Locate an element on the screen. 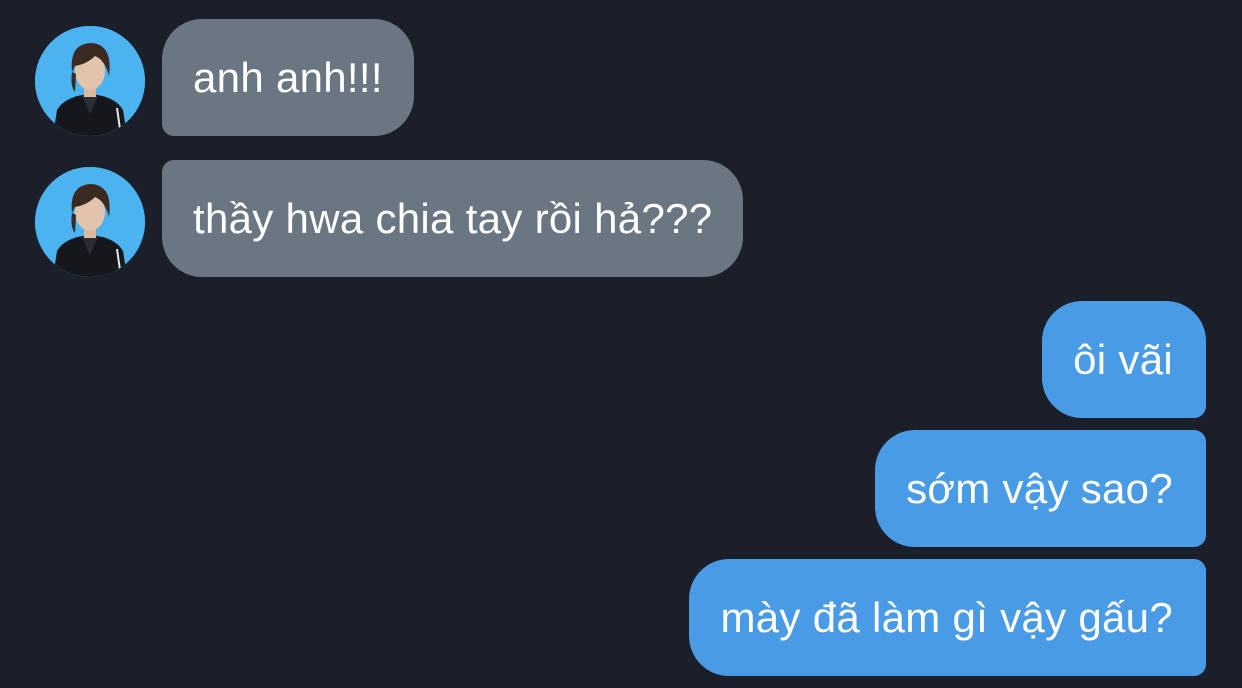  message-text: thầy hwa chia tay rồi hả??? is located at coordinates (453, 218).